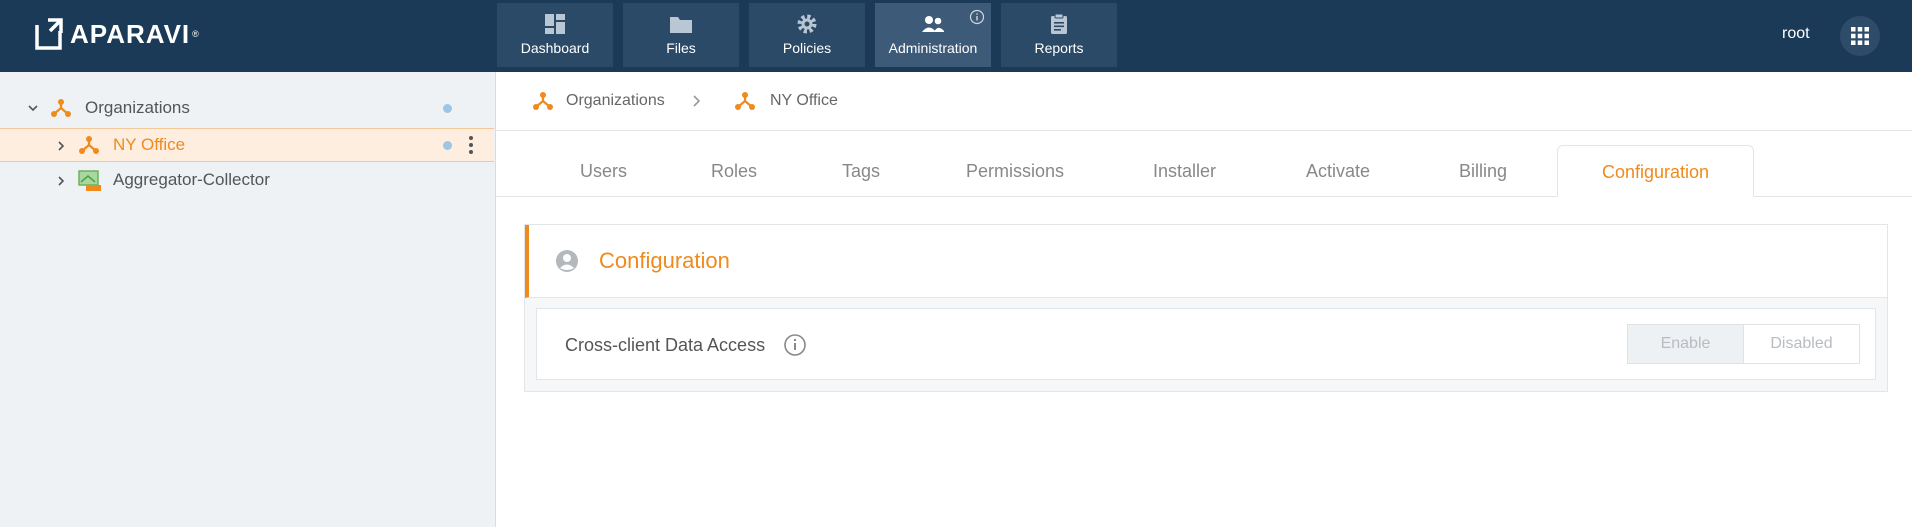 The height and width of the screenshot is (527, 1912). Describe the element at coordinates (1685, 344) in the screenshot. I see `enable-button: Enable` at that location.